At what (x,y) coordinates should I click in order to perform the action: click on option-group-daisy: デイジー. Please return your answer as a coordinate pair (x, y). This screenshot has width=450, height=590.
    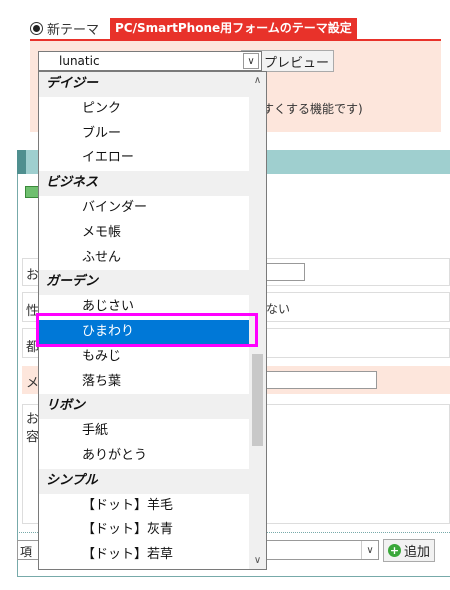
    Looking at the image, I should click on (144, 84).